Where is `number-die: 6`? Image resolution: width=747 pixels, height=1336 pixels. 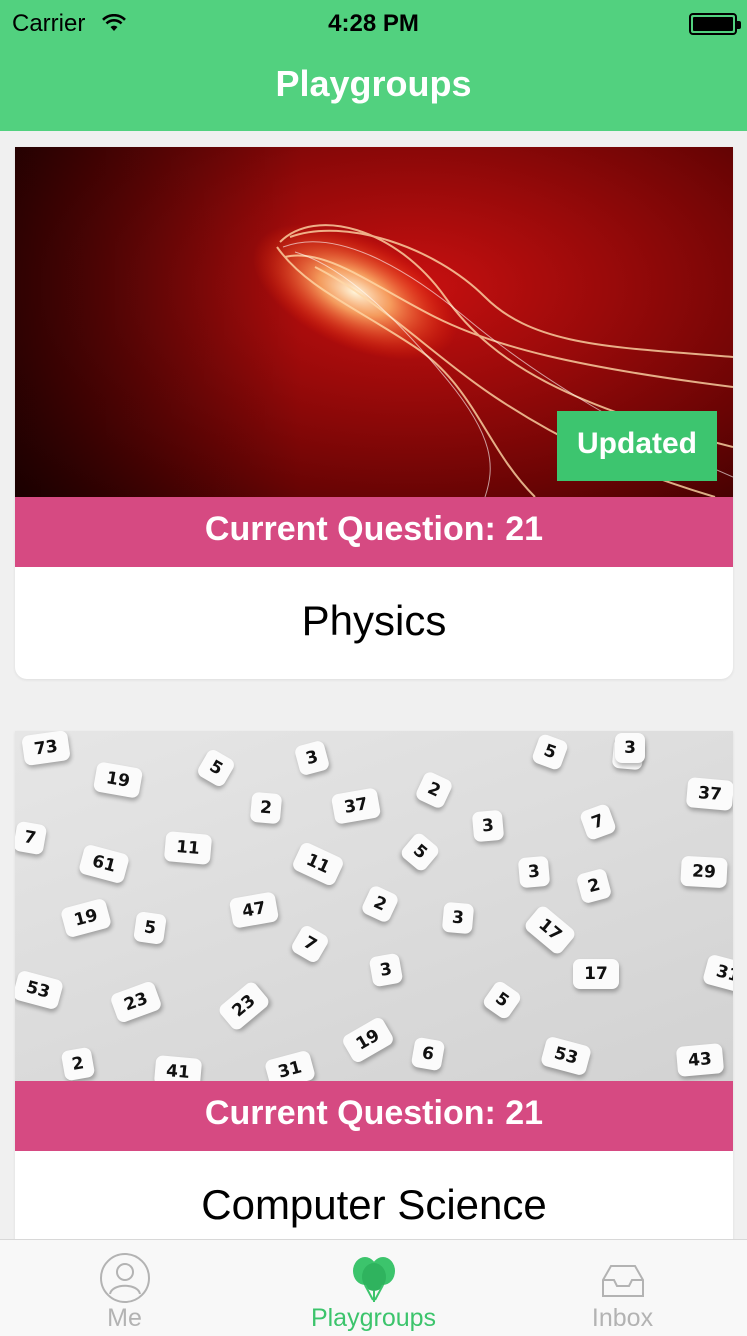
number-die: 6 is located at coordinates (428, 1054).